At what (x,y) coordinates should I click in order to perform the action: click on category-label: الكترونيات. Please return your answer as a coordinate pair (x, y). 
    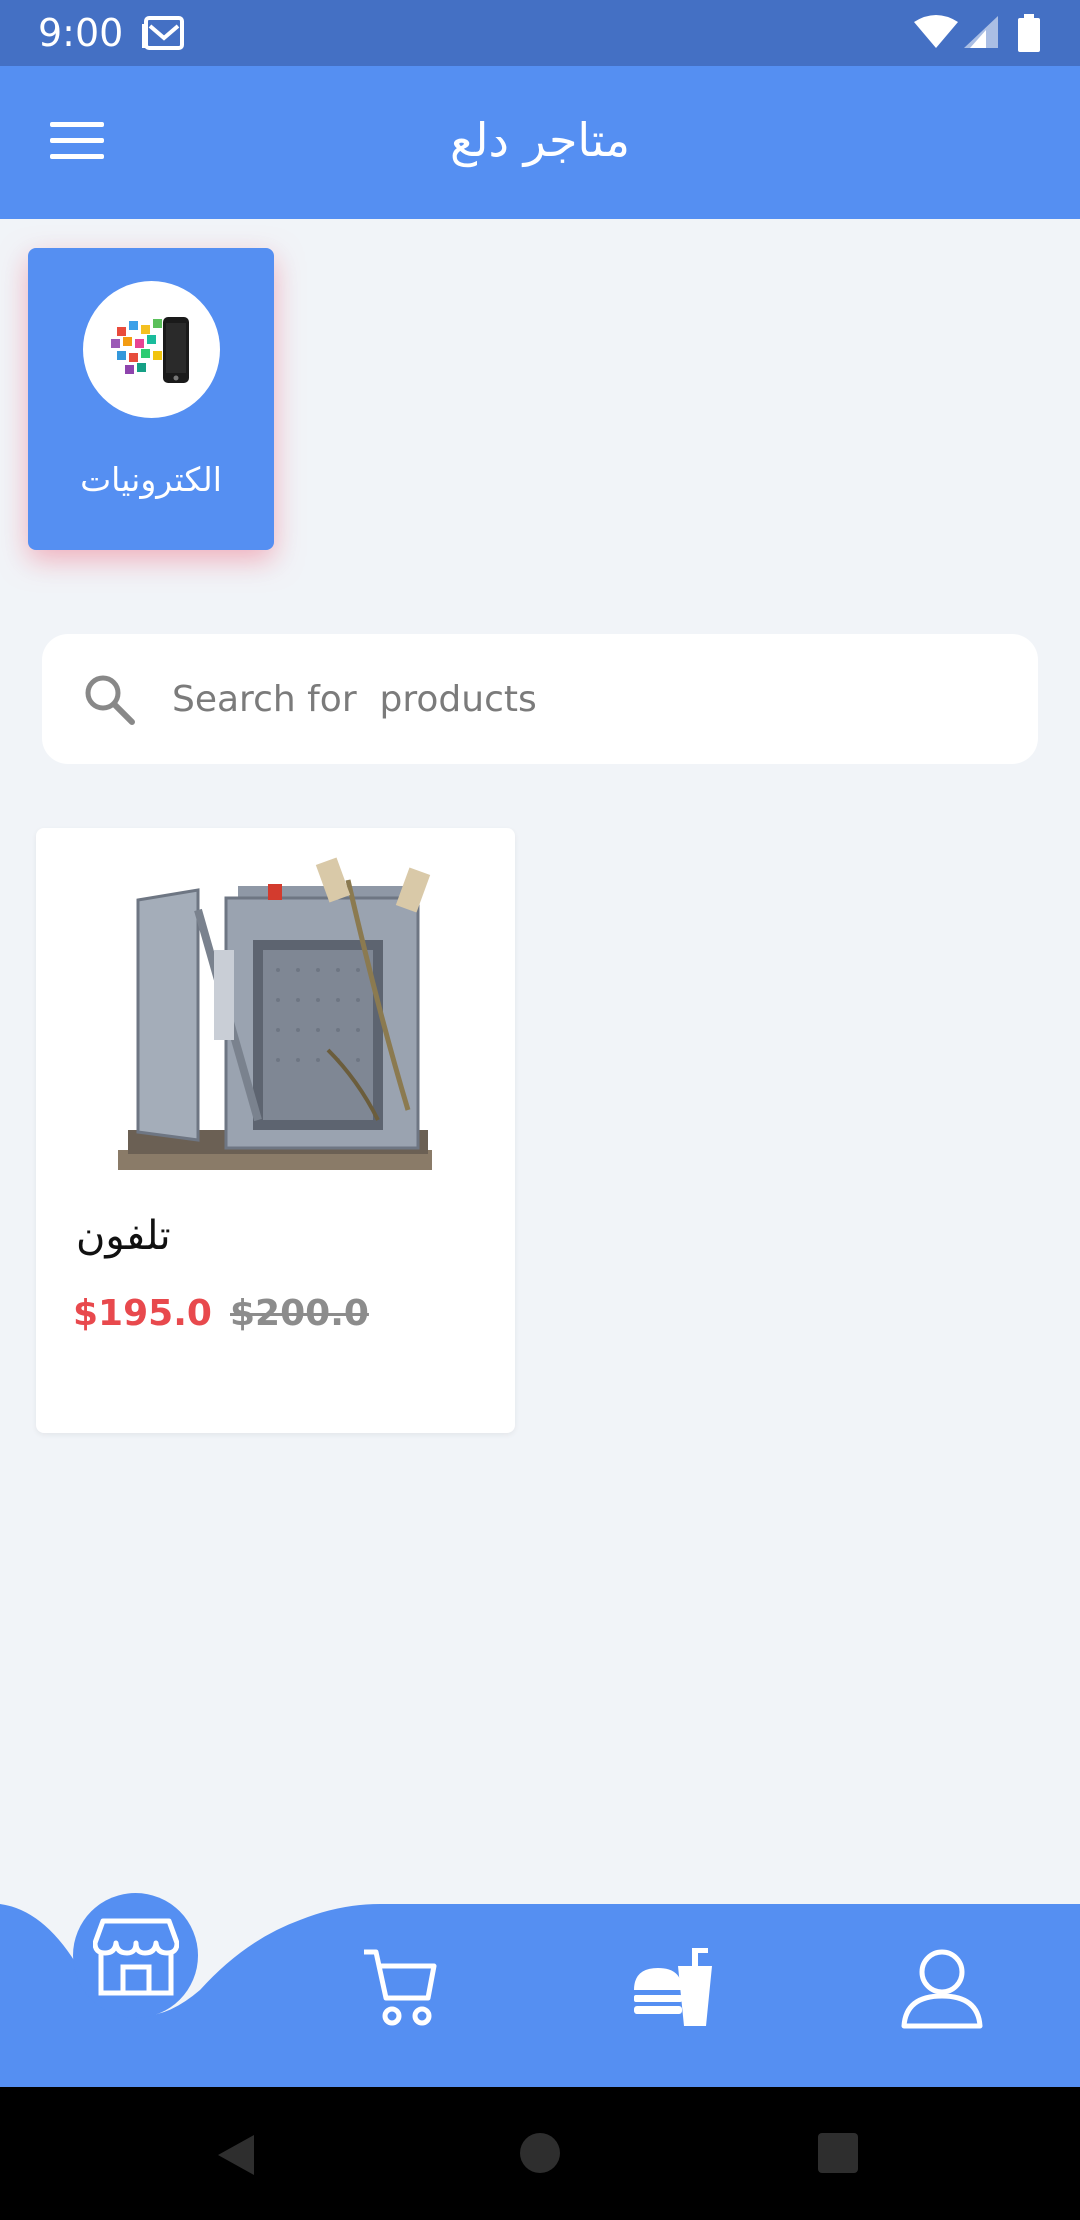
    Looking at the image, I should click on (151, 479).